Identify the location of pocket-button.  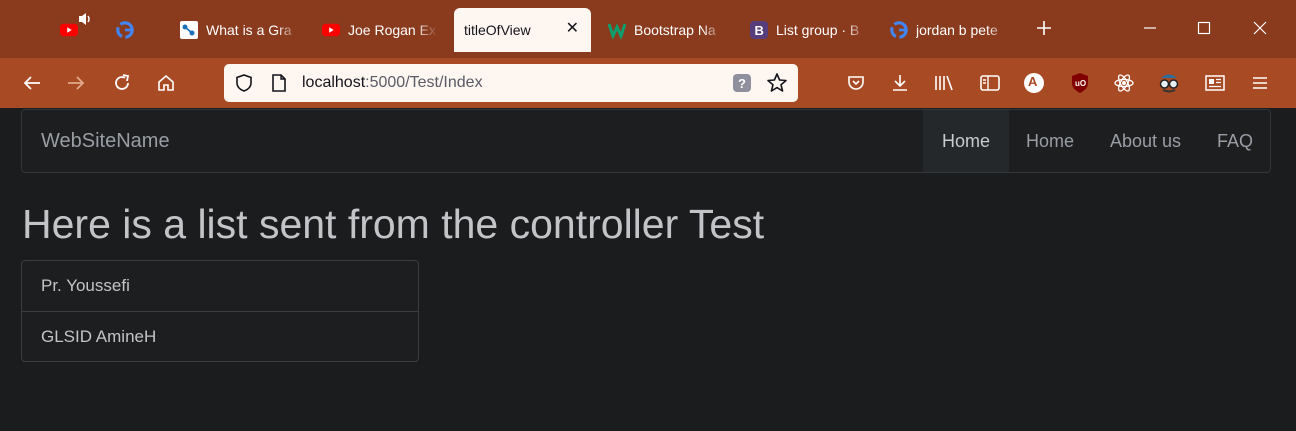
(856, 83).